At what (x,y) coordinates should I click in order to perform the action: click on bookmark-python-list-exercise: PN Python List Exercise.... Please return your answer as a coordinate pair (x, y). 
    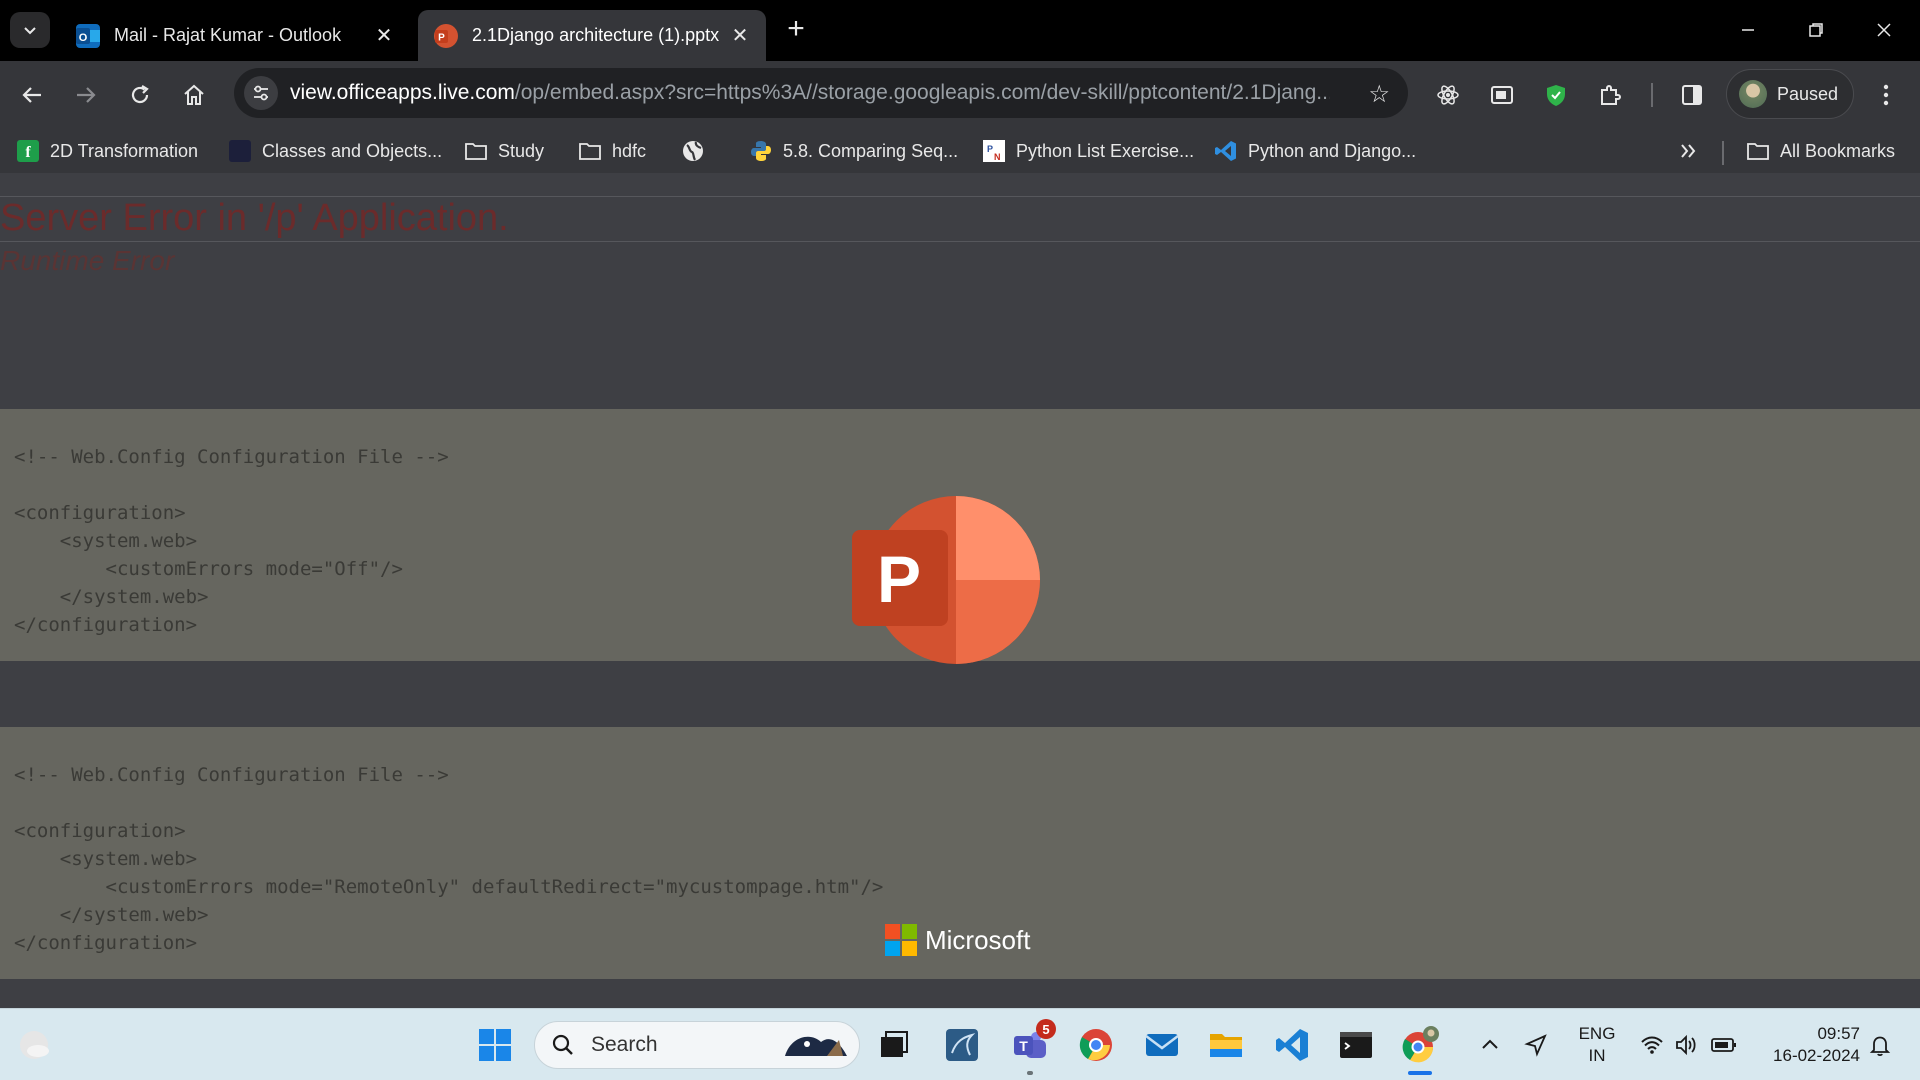
    Looking at the image, I should click on (1088, 151).